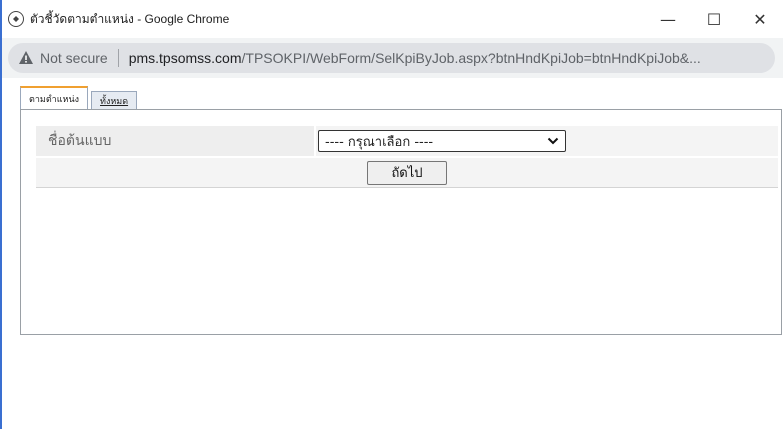 This screenshot has height=429, width=783. What do you see at coordinates (379, 142) in the screenshot?
I see `template-select-value: ---- กรุณาเลือก ----` at bounding box center [379, 142].